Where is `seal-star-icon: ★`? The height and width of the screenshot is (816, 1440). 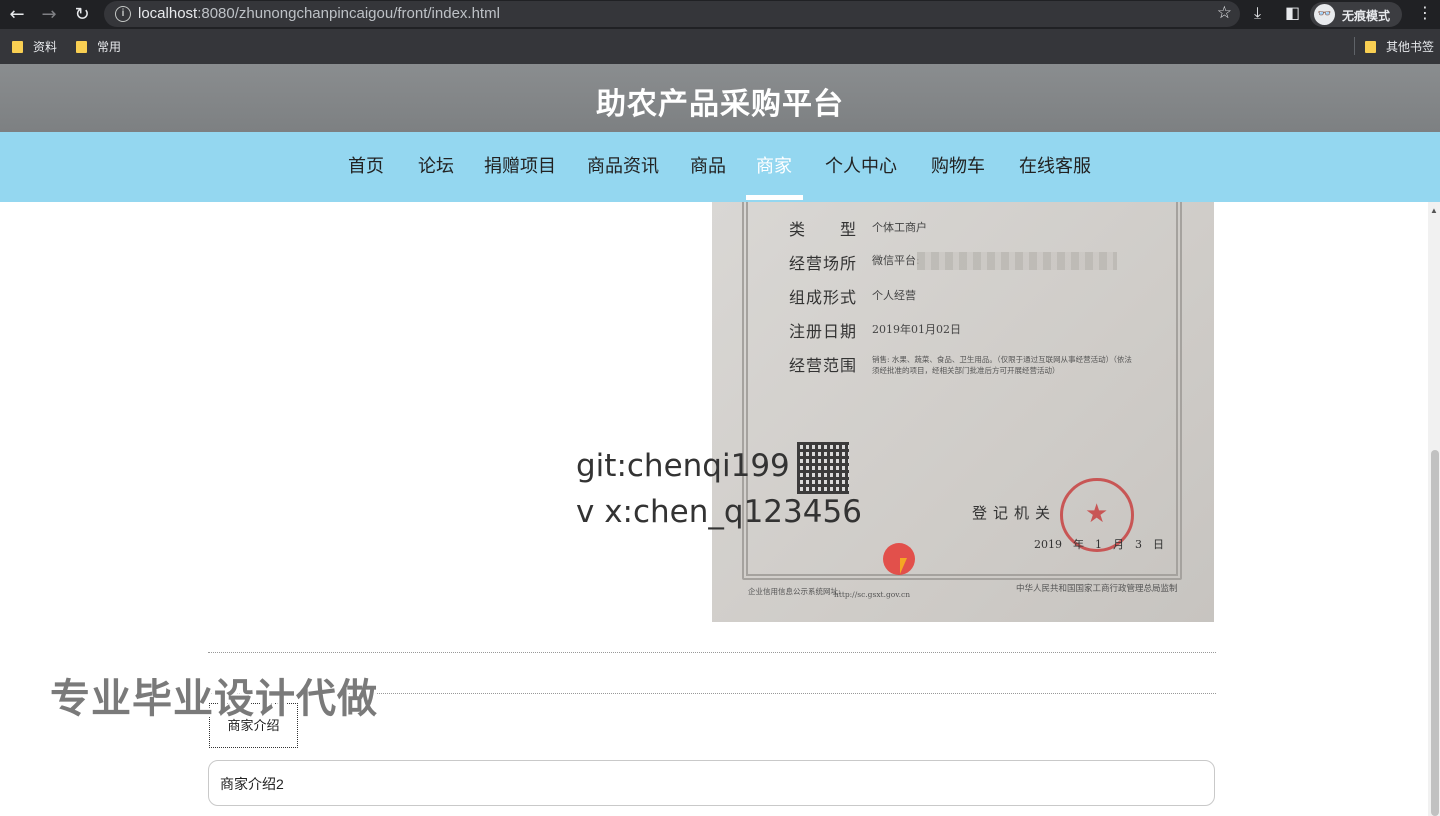 seal-star-icon: ★ is located at coordinates (1097, 514).